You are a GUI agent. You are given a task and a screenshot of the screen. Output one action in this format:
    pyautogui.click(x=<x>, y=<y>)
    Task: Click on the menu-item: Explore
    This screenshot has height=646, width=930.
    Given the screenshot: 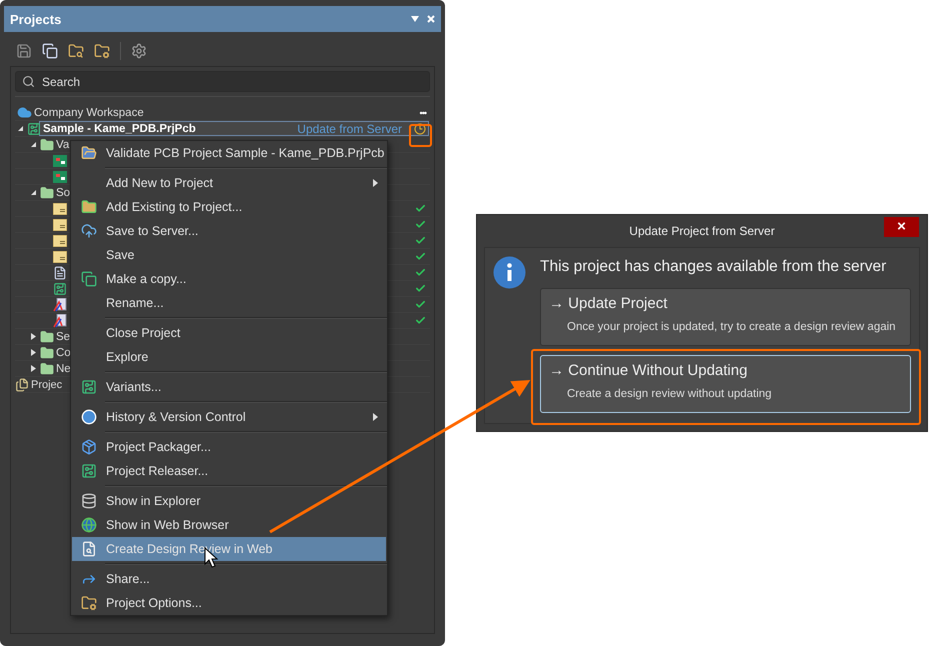 What is the action you would take?
    pyautogui.click(x=229, y=357)
    